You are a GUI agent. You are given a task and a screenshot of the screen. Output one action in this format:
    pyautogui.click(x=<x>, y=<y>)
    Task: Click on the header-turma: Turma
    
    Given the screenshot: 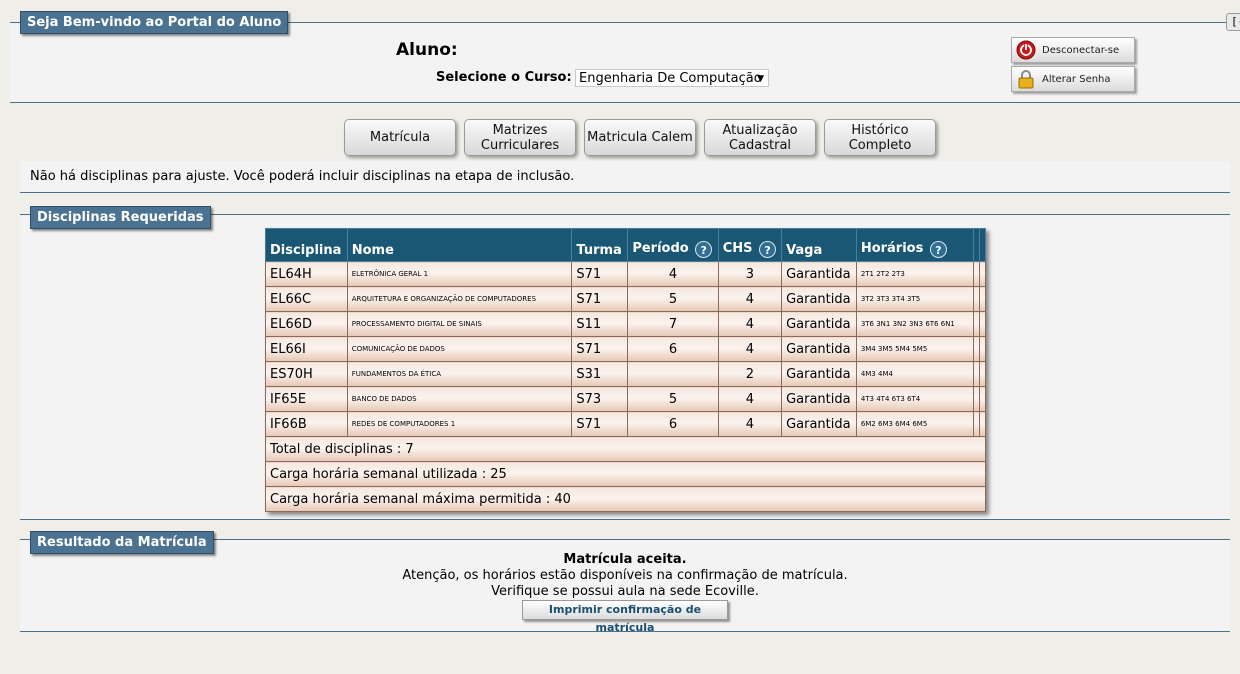 What is the action you would take?
    pyautogui.click(x=600, y=245)
    